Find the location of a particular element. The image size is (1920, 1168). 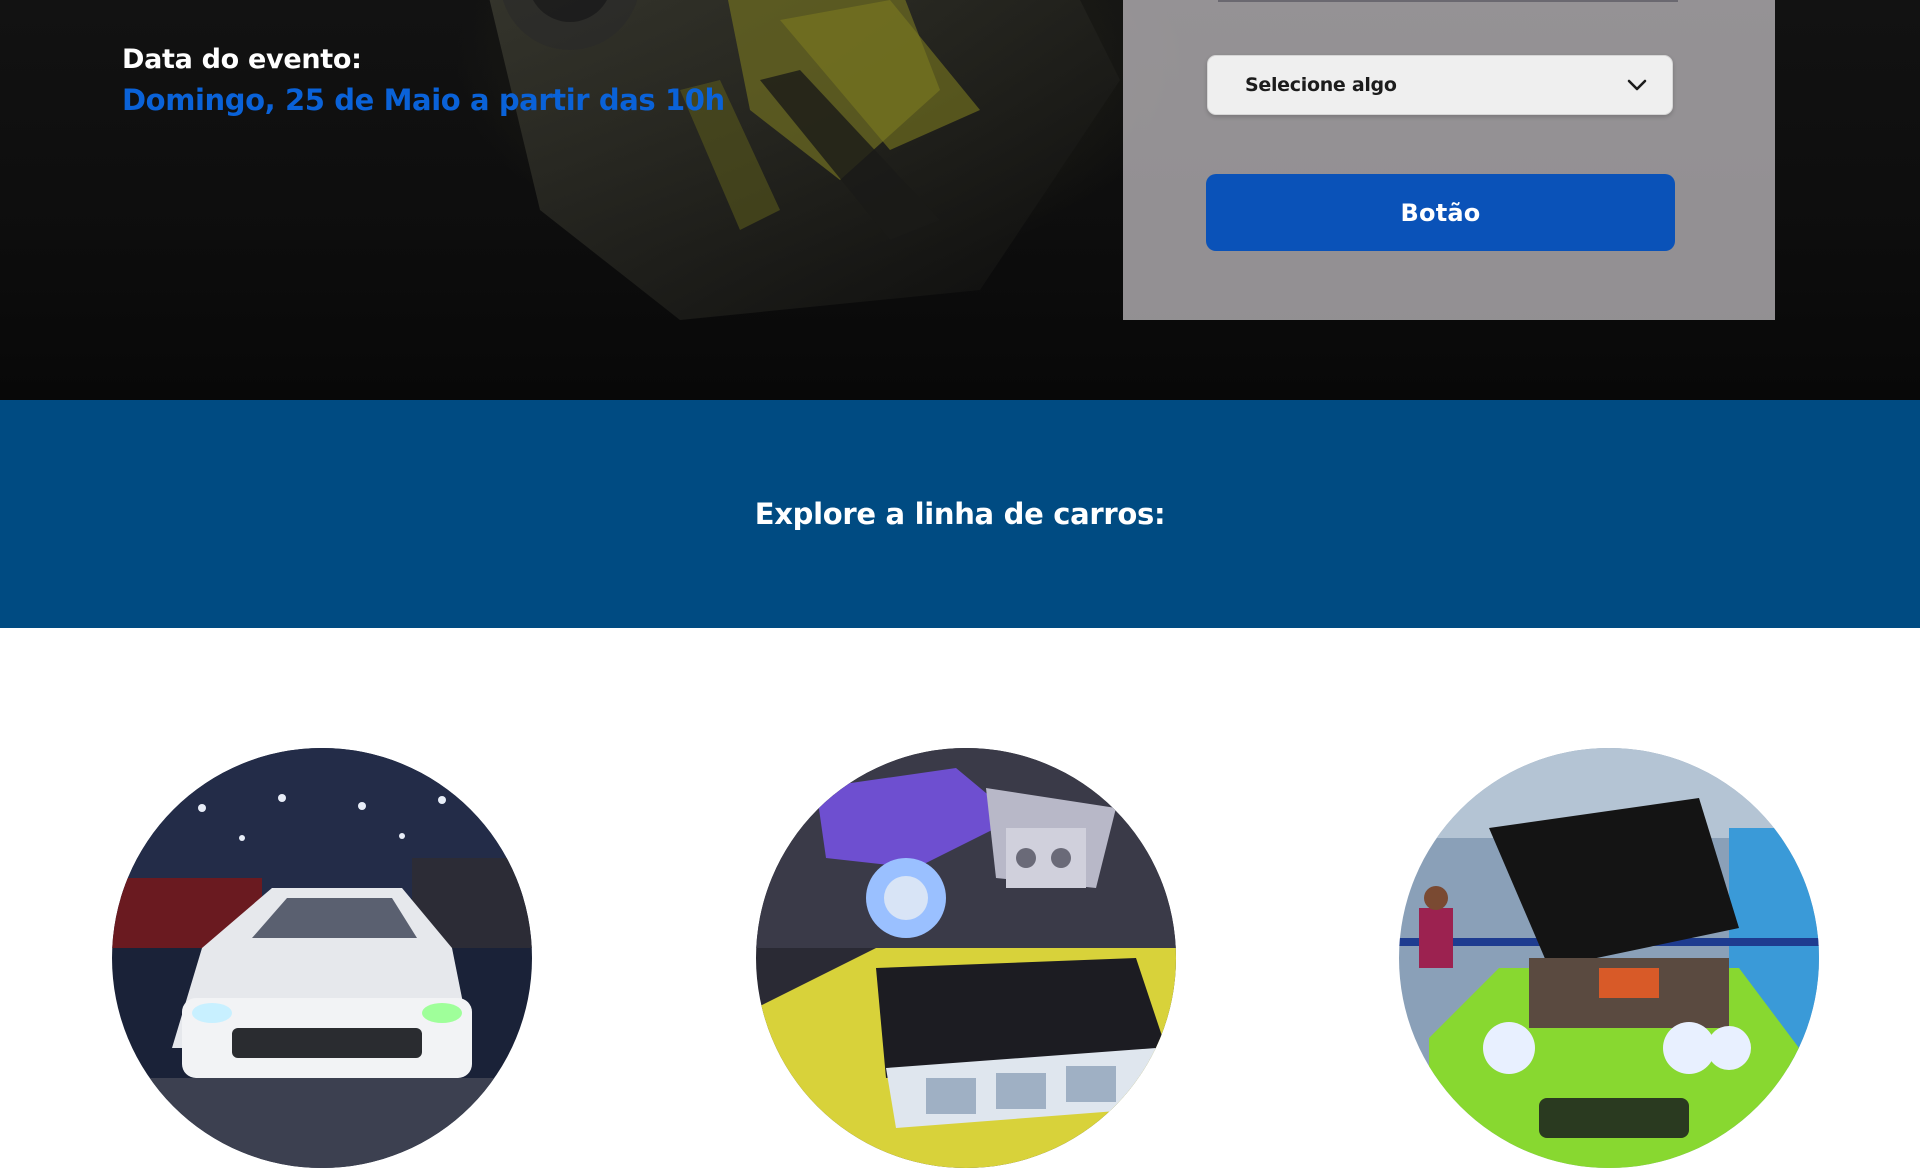

car-photo-yellow is located at coordinates (966, 958).